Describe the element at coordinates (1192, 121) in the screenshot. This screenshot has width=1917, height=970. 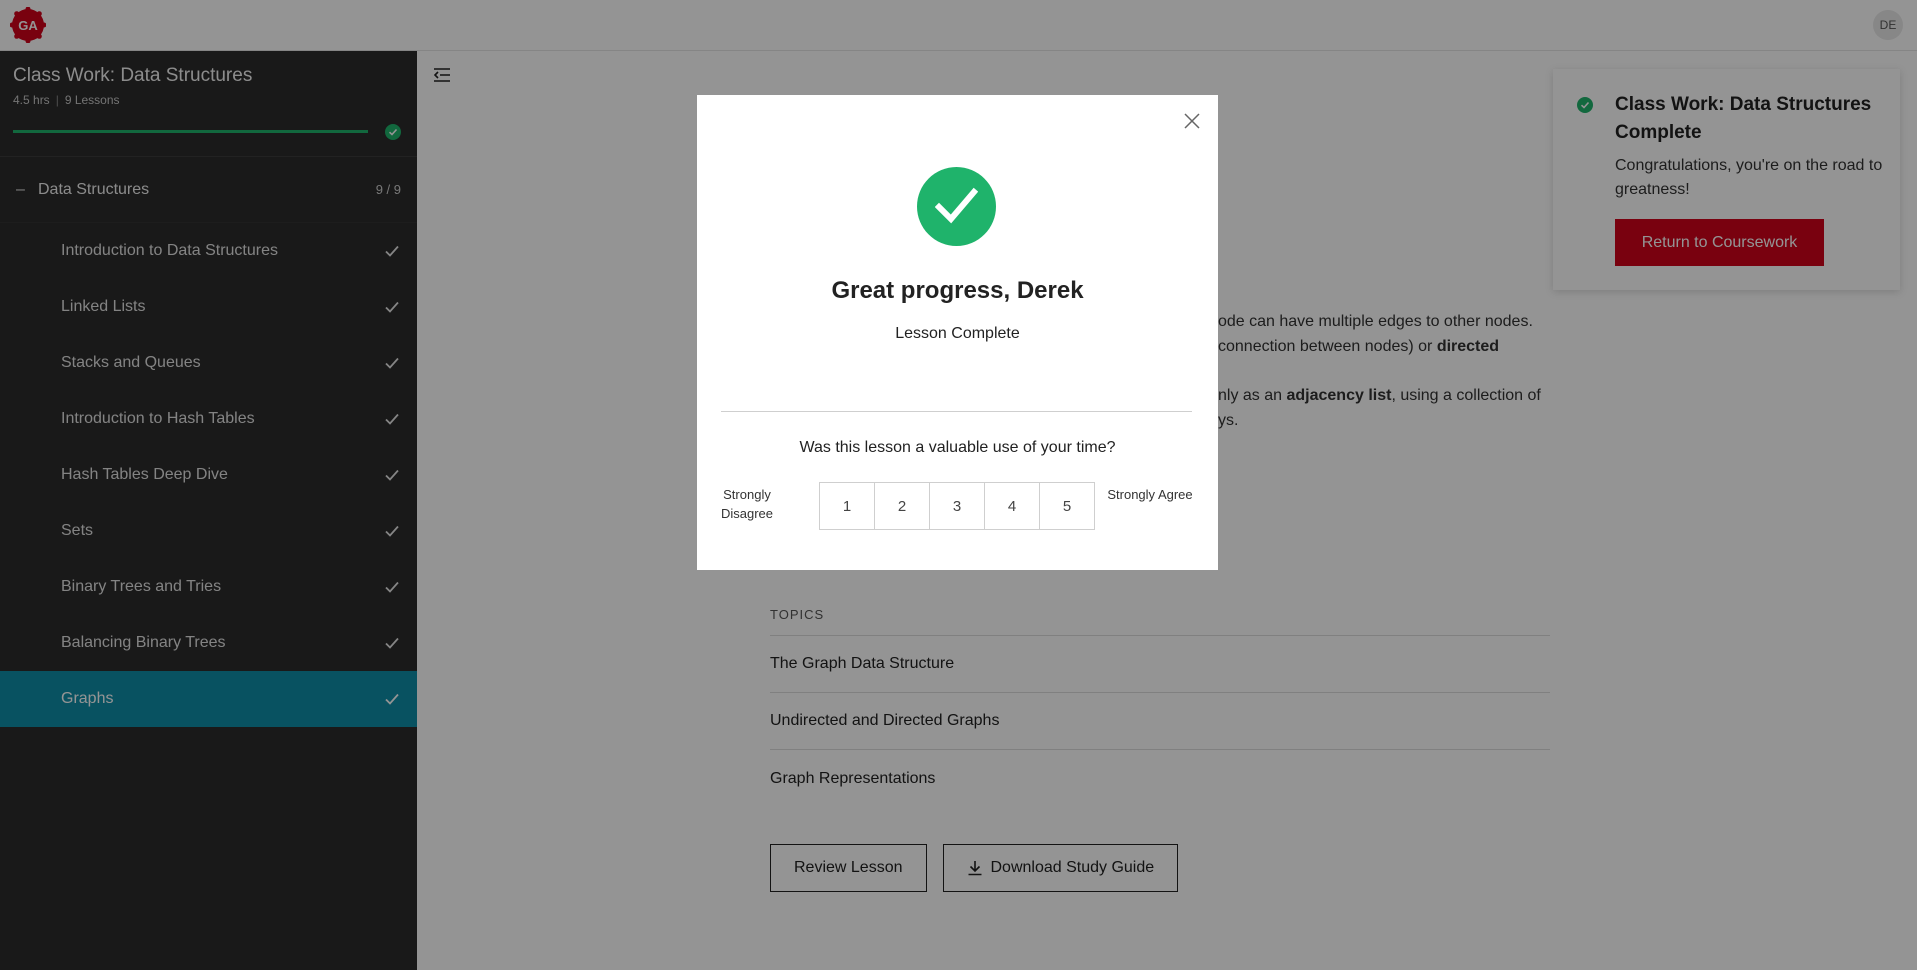
I see `close-icon` at that location.